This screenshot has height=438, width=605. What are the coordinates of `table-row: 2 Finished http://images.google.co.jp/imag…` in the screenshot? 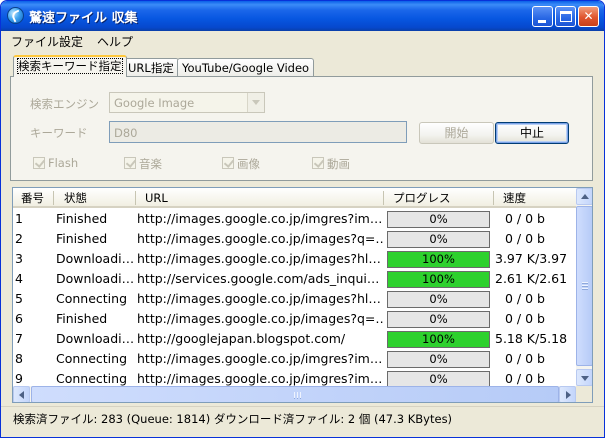 It's located at (294, 239).